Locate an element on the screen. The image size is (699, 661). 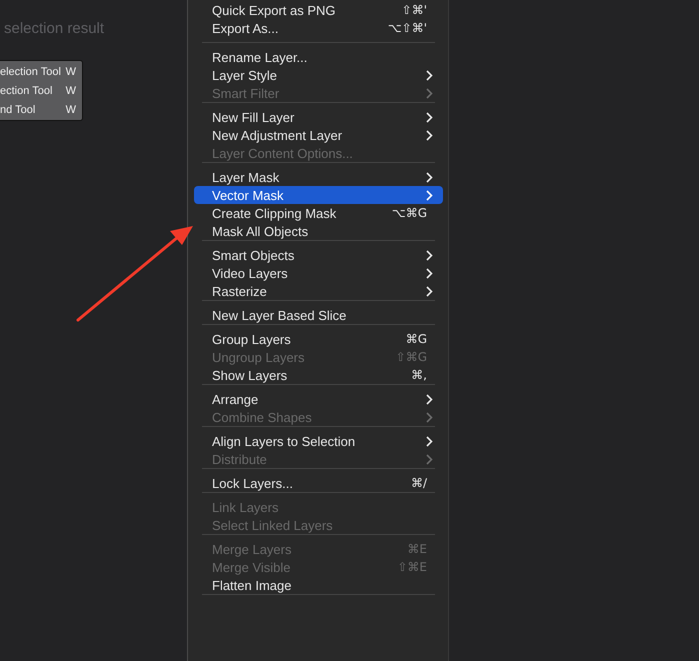
menu-item: New Fill Layer is located at coordinates (318, 117).